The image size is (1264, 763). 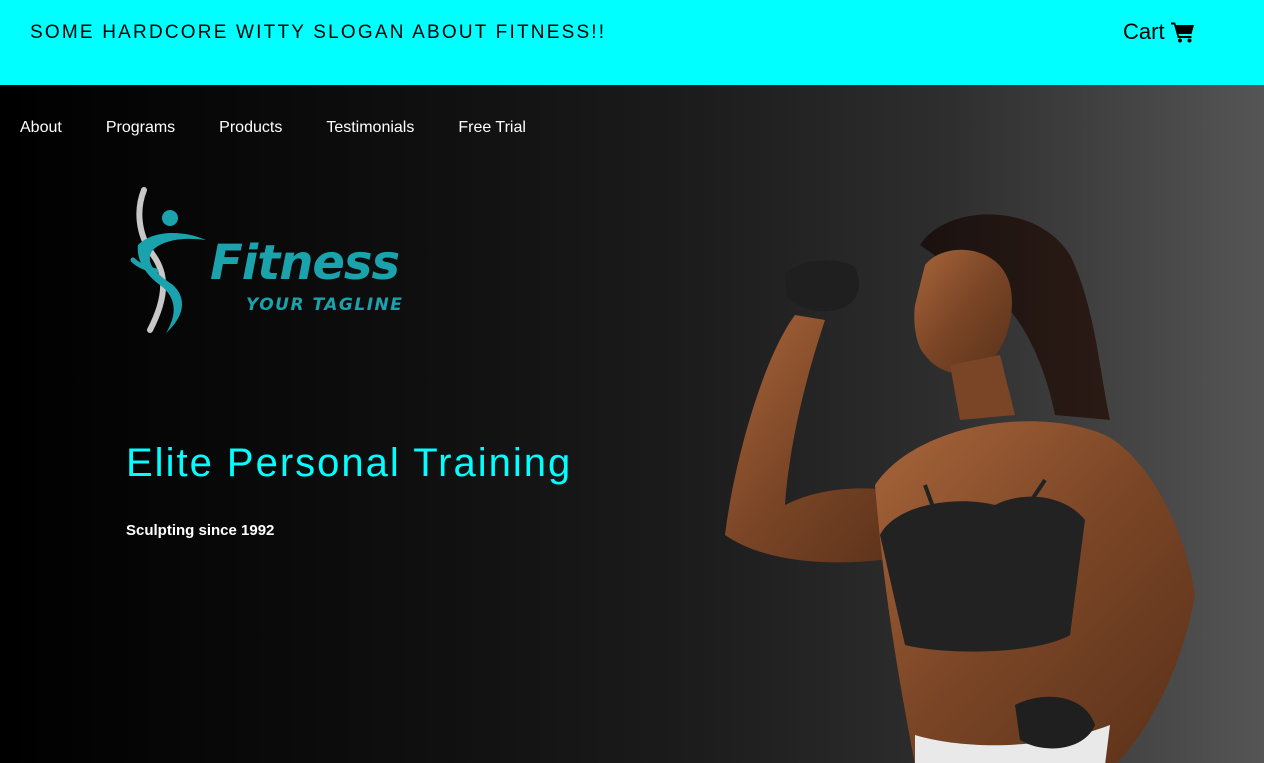 I want to click on cart-button: Cart, so click(x=1159, y=32).